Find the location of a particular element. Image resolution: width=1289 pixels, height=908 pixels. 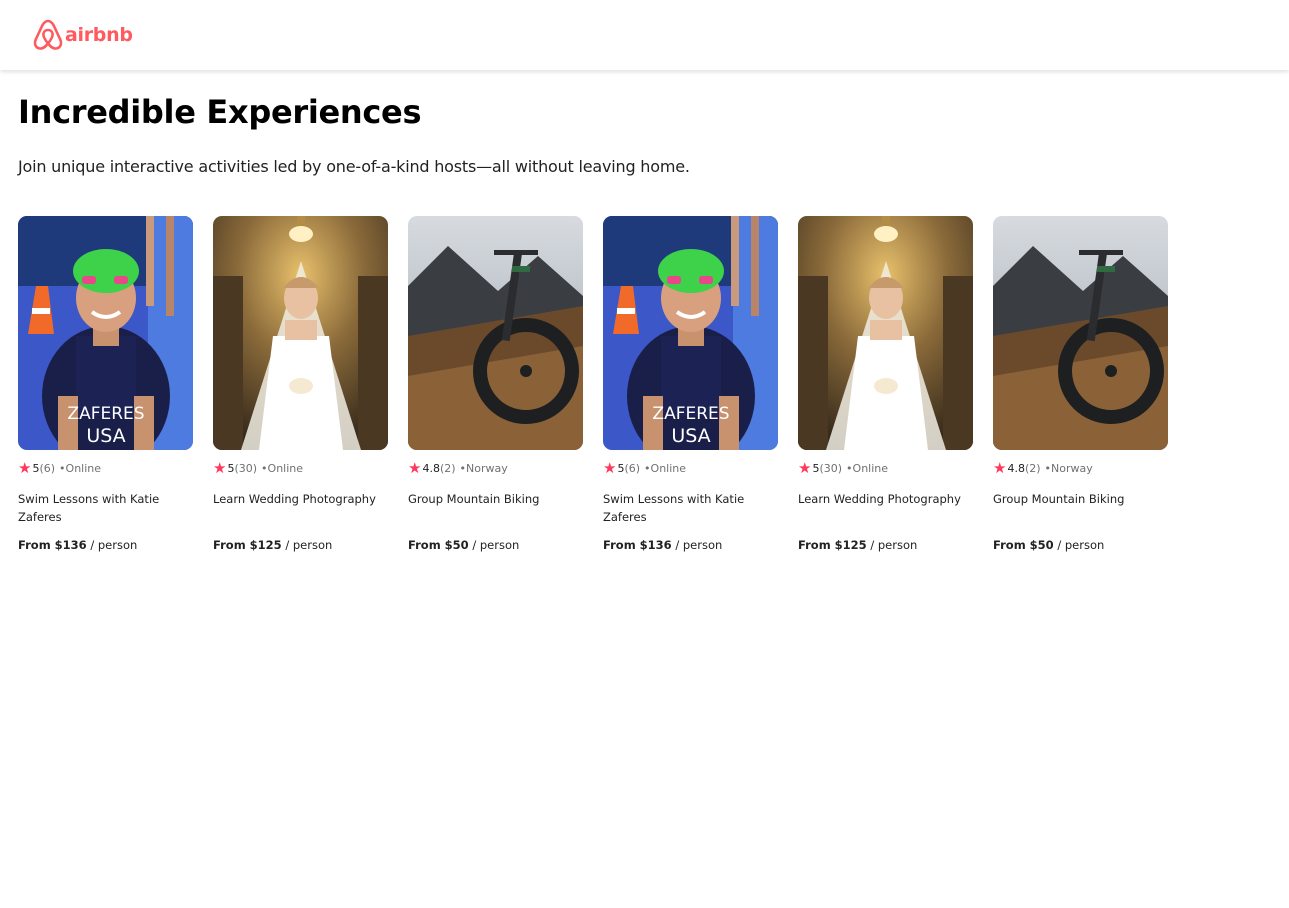

top-navbar: airbnb is located at coordinates (644, 35).